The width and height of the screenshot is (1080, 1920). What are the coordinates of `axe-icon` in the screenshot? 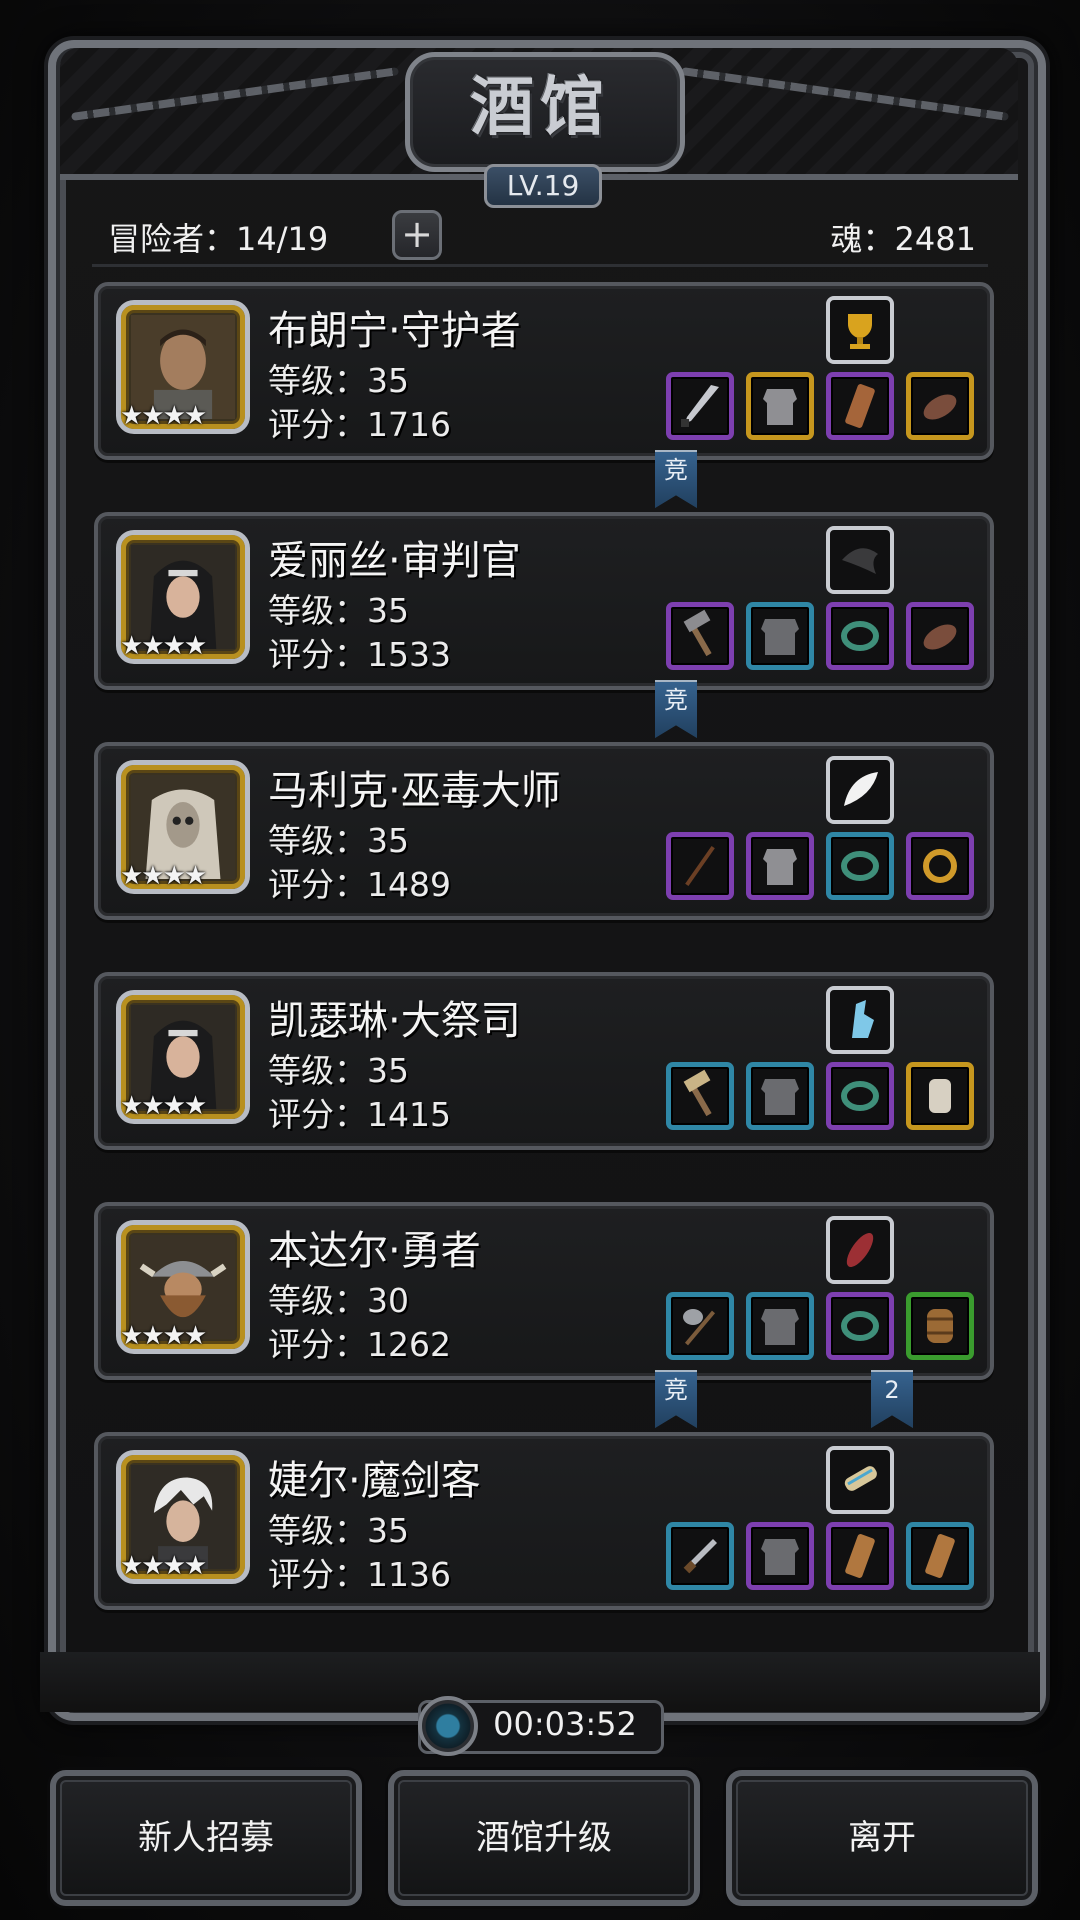 It's located at (699, 1327).